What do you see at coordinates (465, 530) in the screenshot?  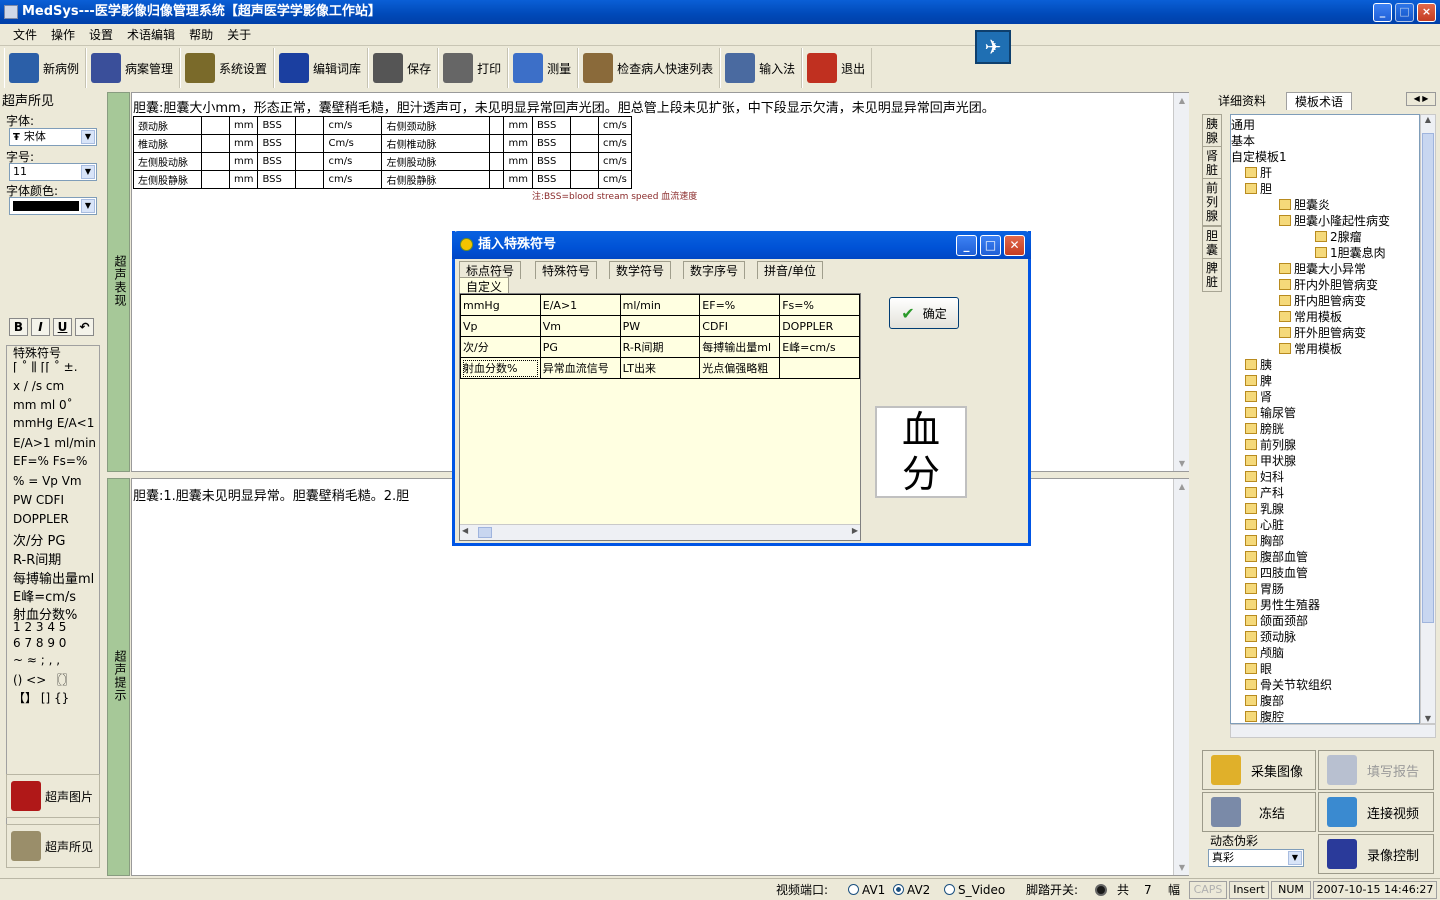 I see `scroll-left-icon: ◀` at bounding box center [465, 530].